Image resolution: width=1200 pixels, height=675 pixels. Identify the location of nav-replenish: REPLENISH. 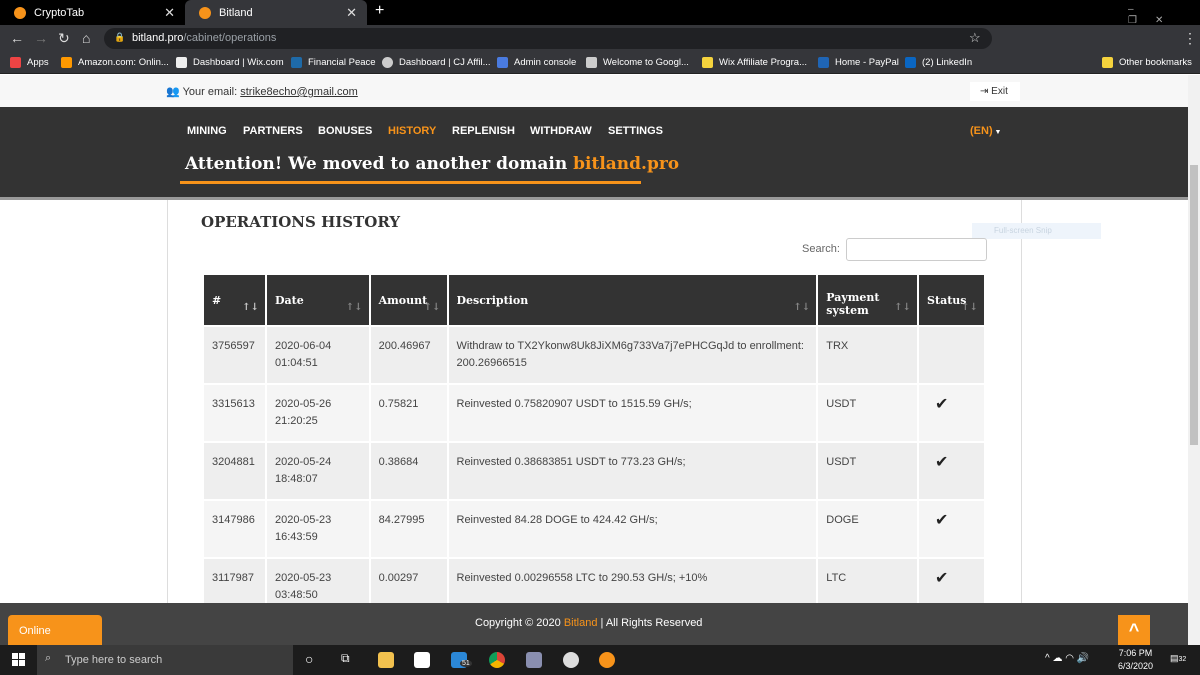
(483, 131).